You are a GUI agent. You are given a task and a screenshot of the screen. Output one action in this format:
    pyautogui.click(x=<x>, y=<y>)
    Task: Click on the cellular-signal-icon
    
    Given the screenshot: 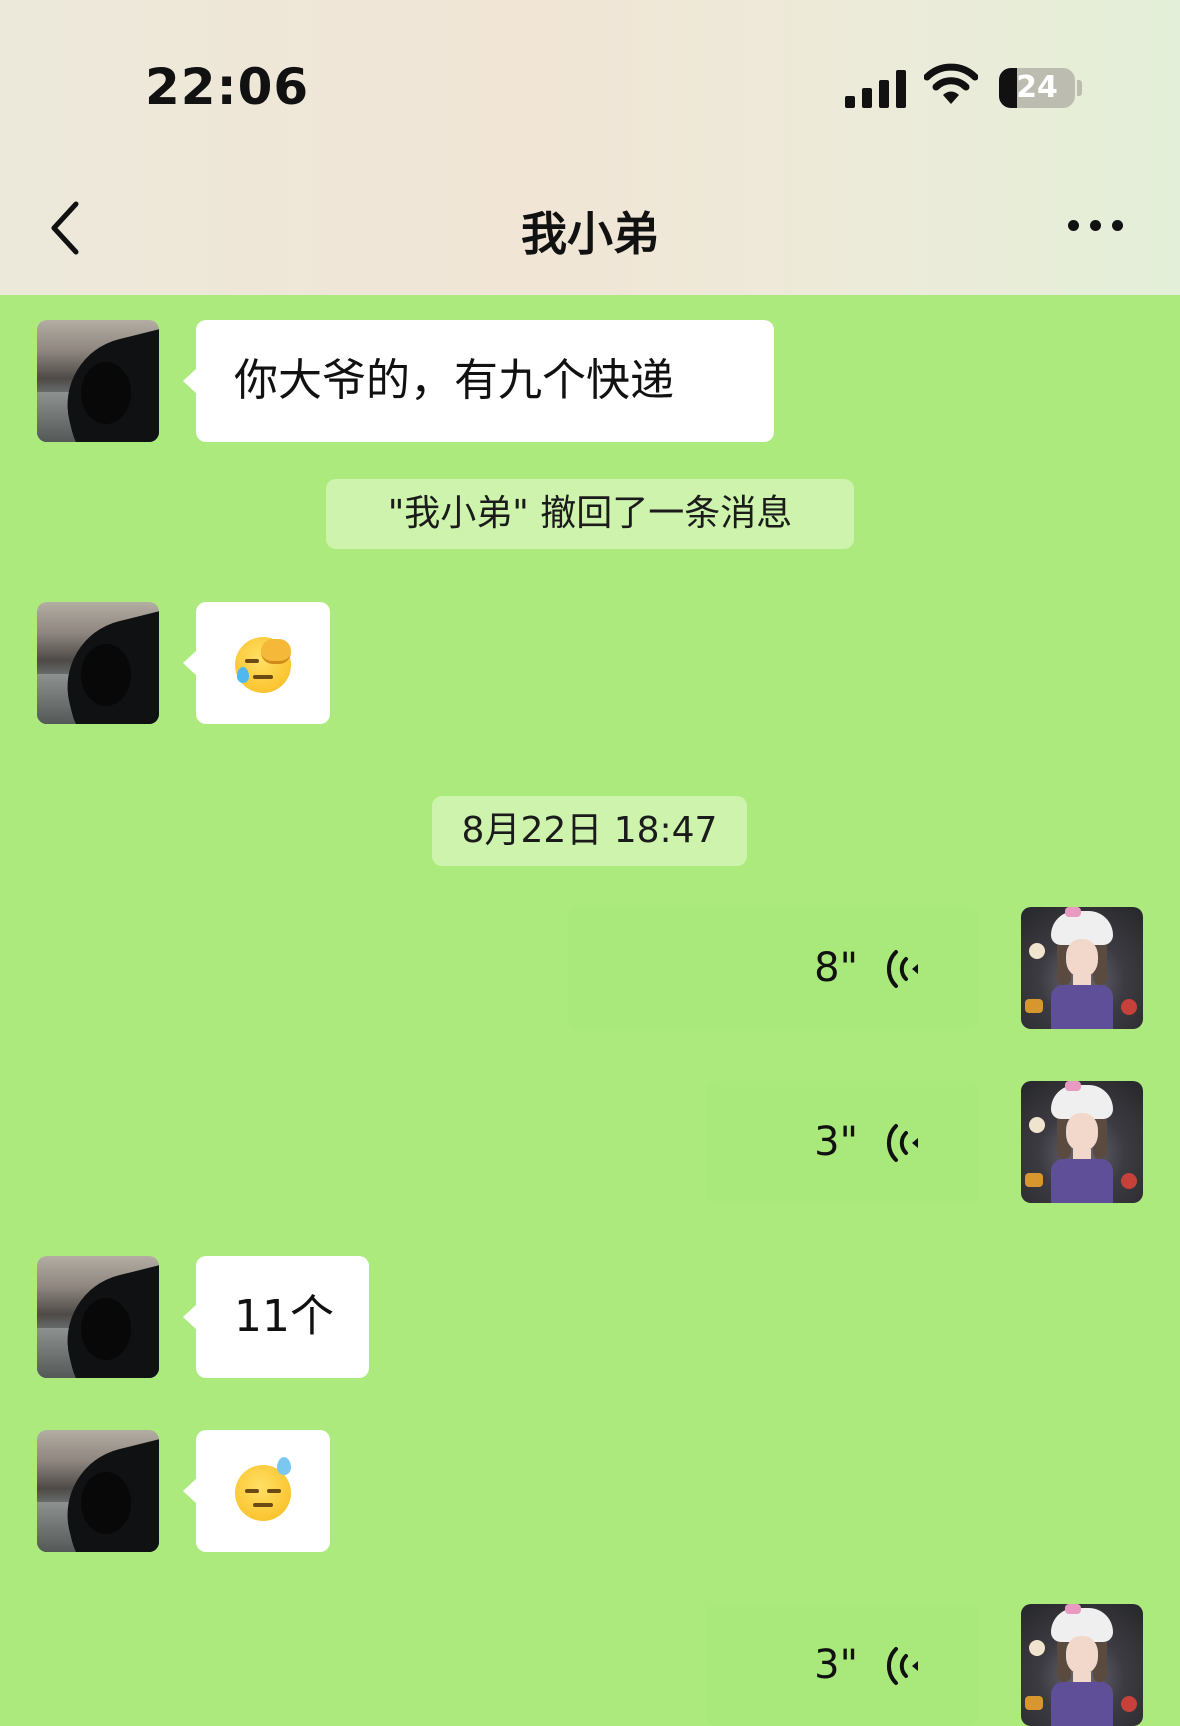 What is the action you would take?
    pyautogui.click(x=876, y=88)
    